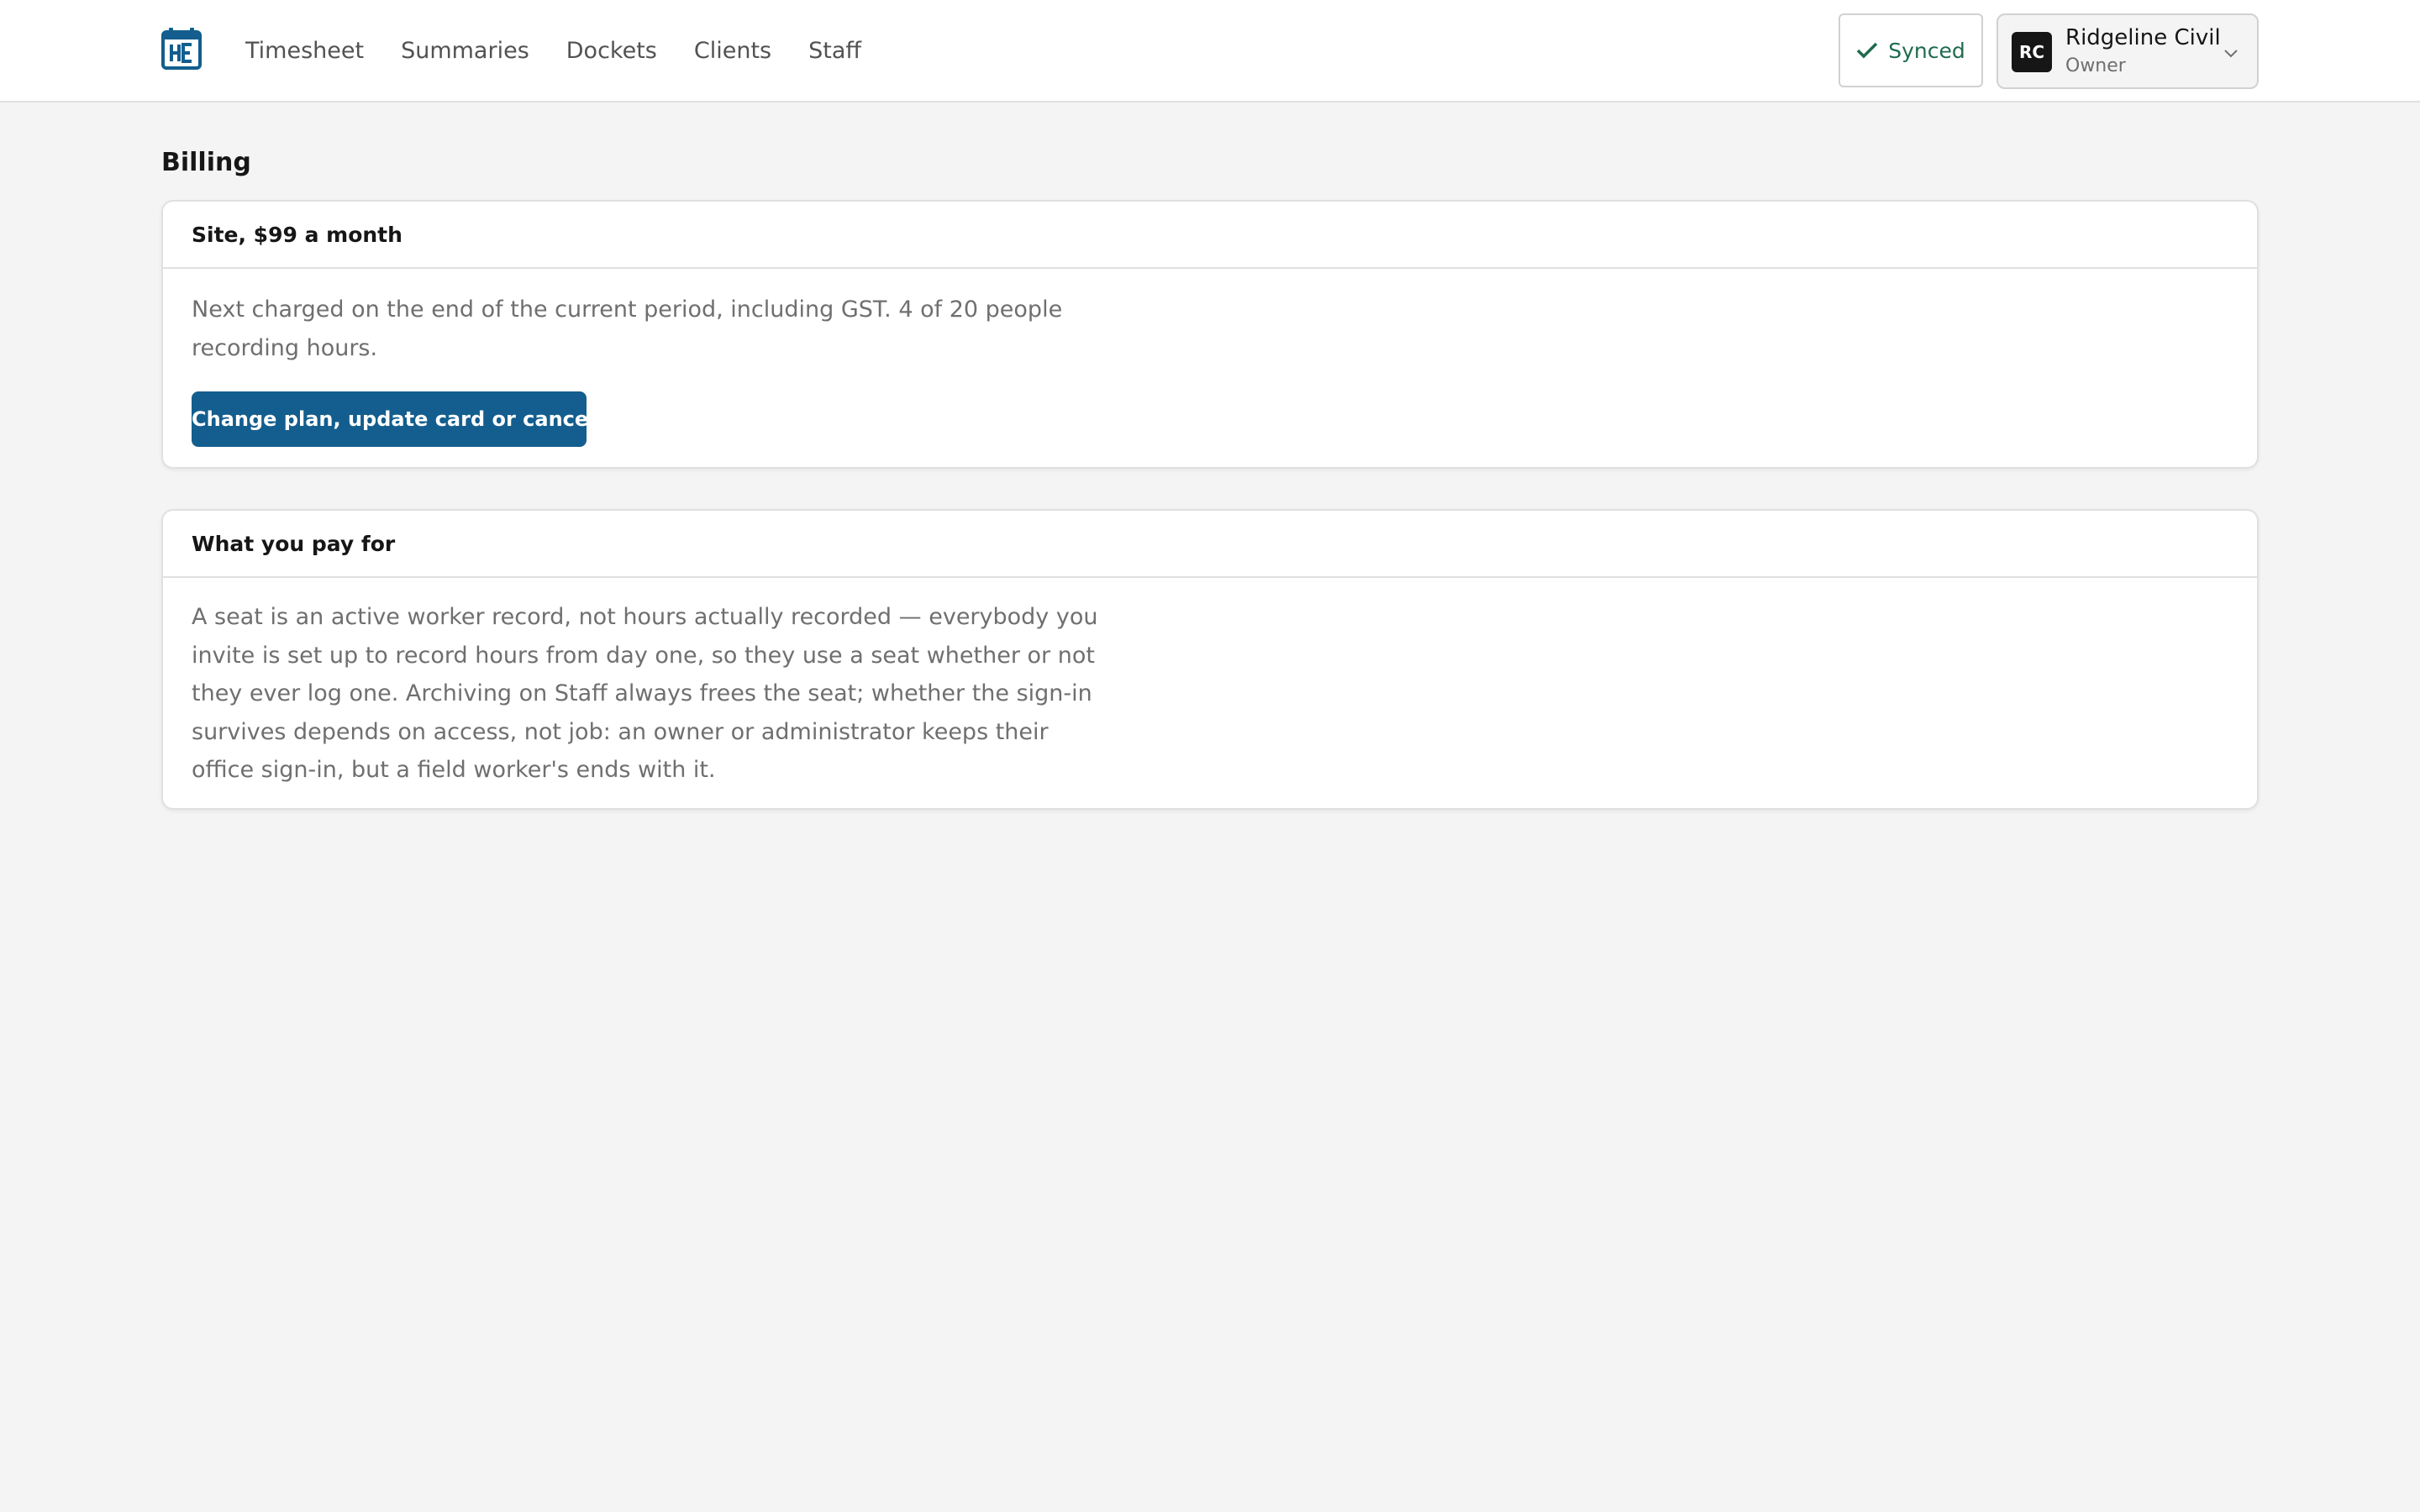 This screenshot has width=2420, height=1512. What do you see at coordinates (465, 51) in the screenshot?
I see `nav-summaries: Summaries` at bounding box center [465, 51].